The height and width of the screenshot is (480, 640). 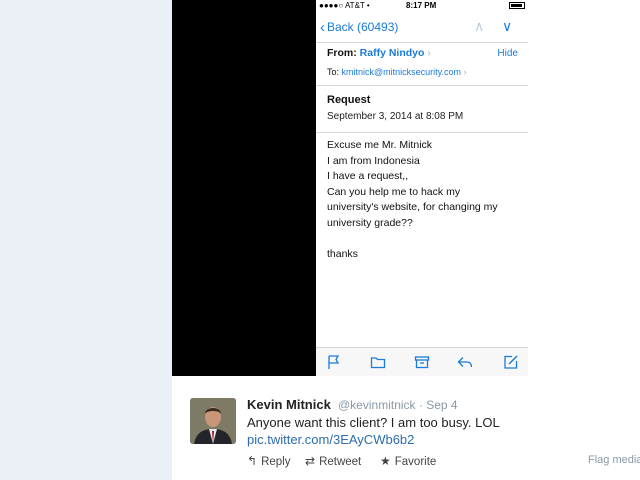 I want to click on email-date: September 3, 2014 at 8:08 PM, so click(x=395, y=116).